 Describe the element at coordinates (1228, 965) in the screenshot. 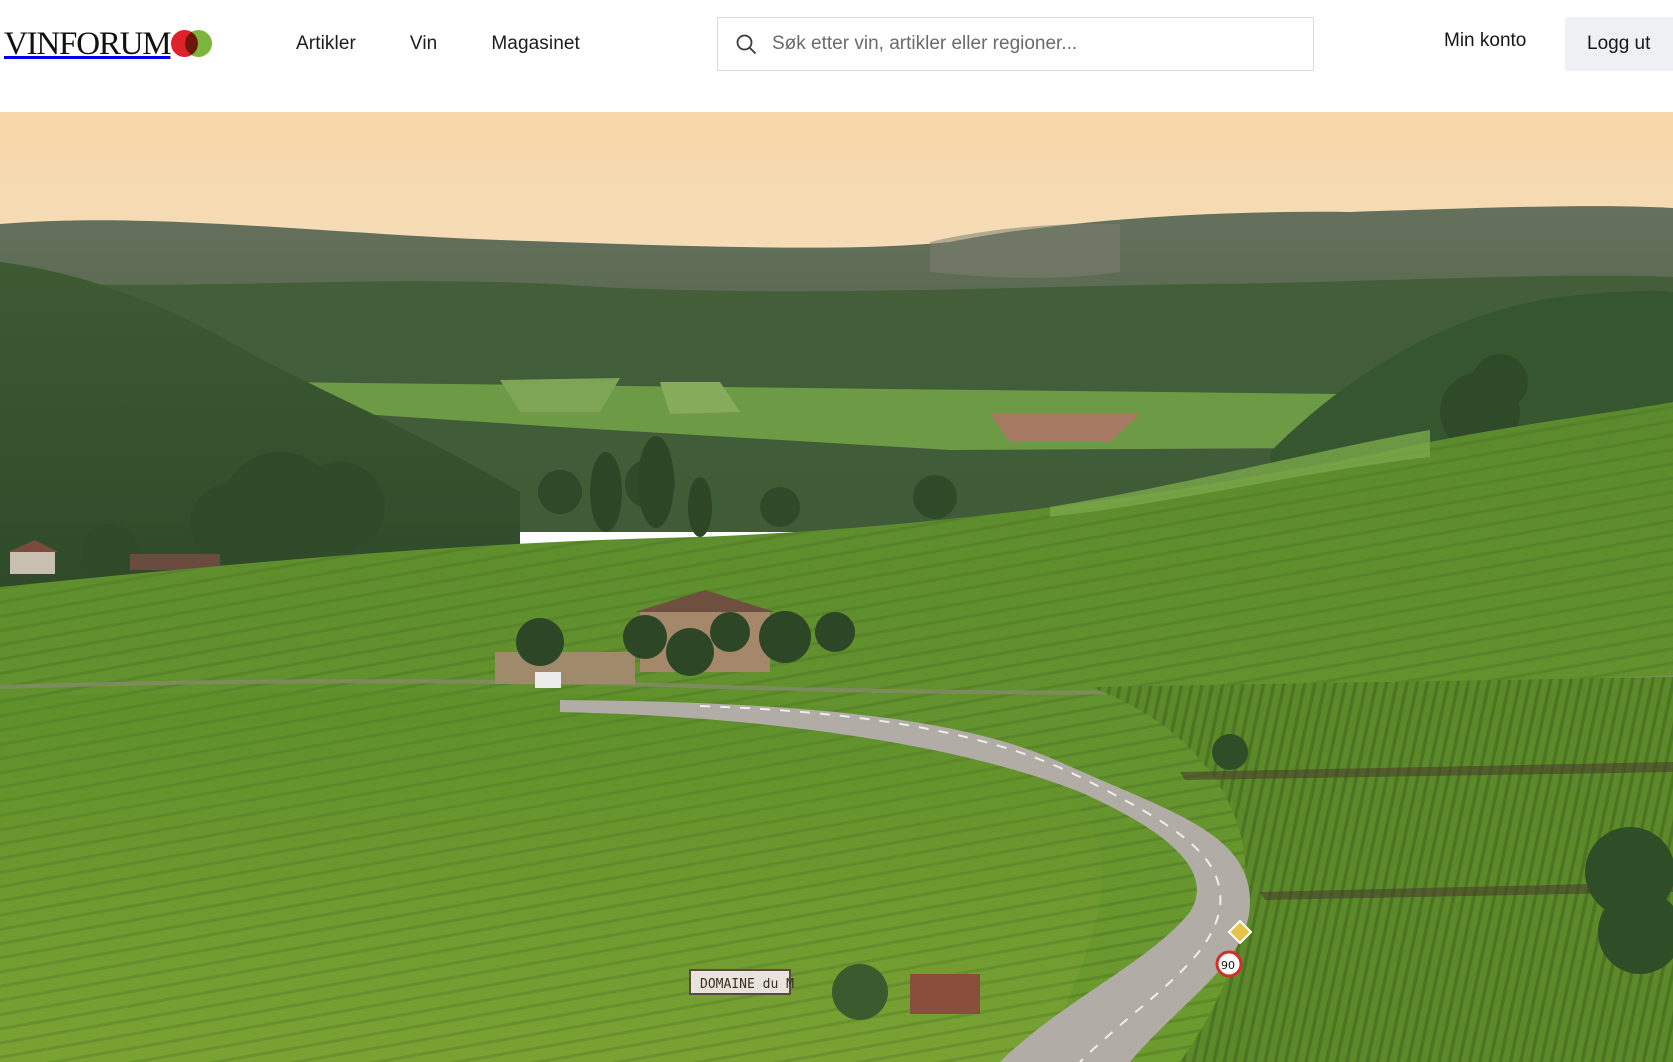

I see `speed-limit-sign-text: 90` at that location.